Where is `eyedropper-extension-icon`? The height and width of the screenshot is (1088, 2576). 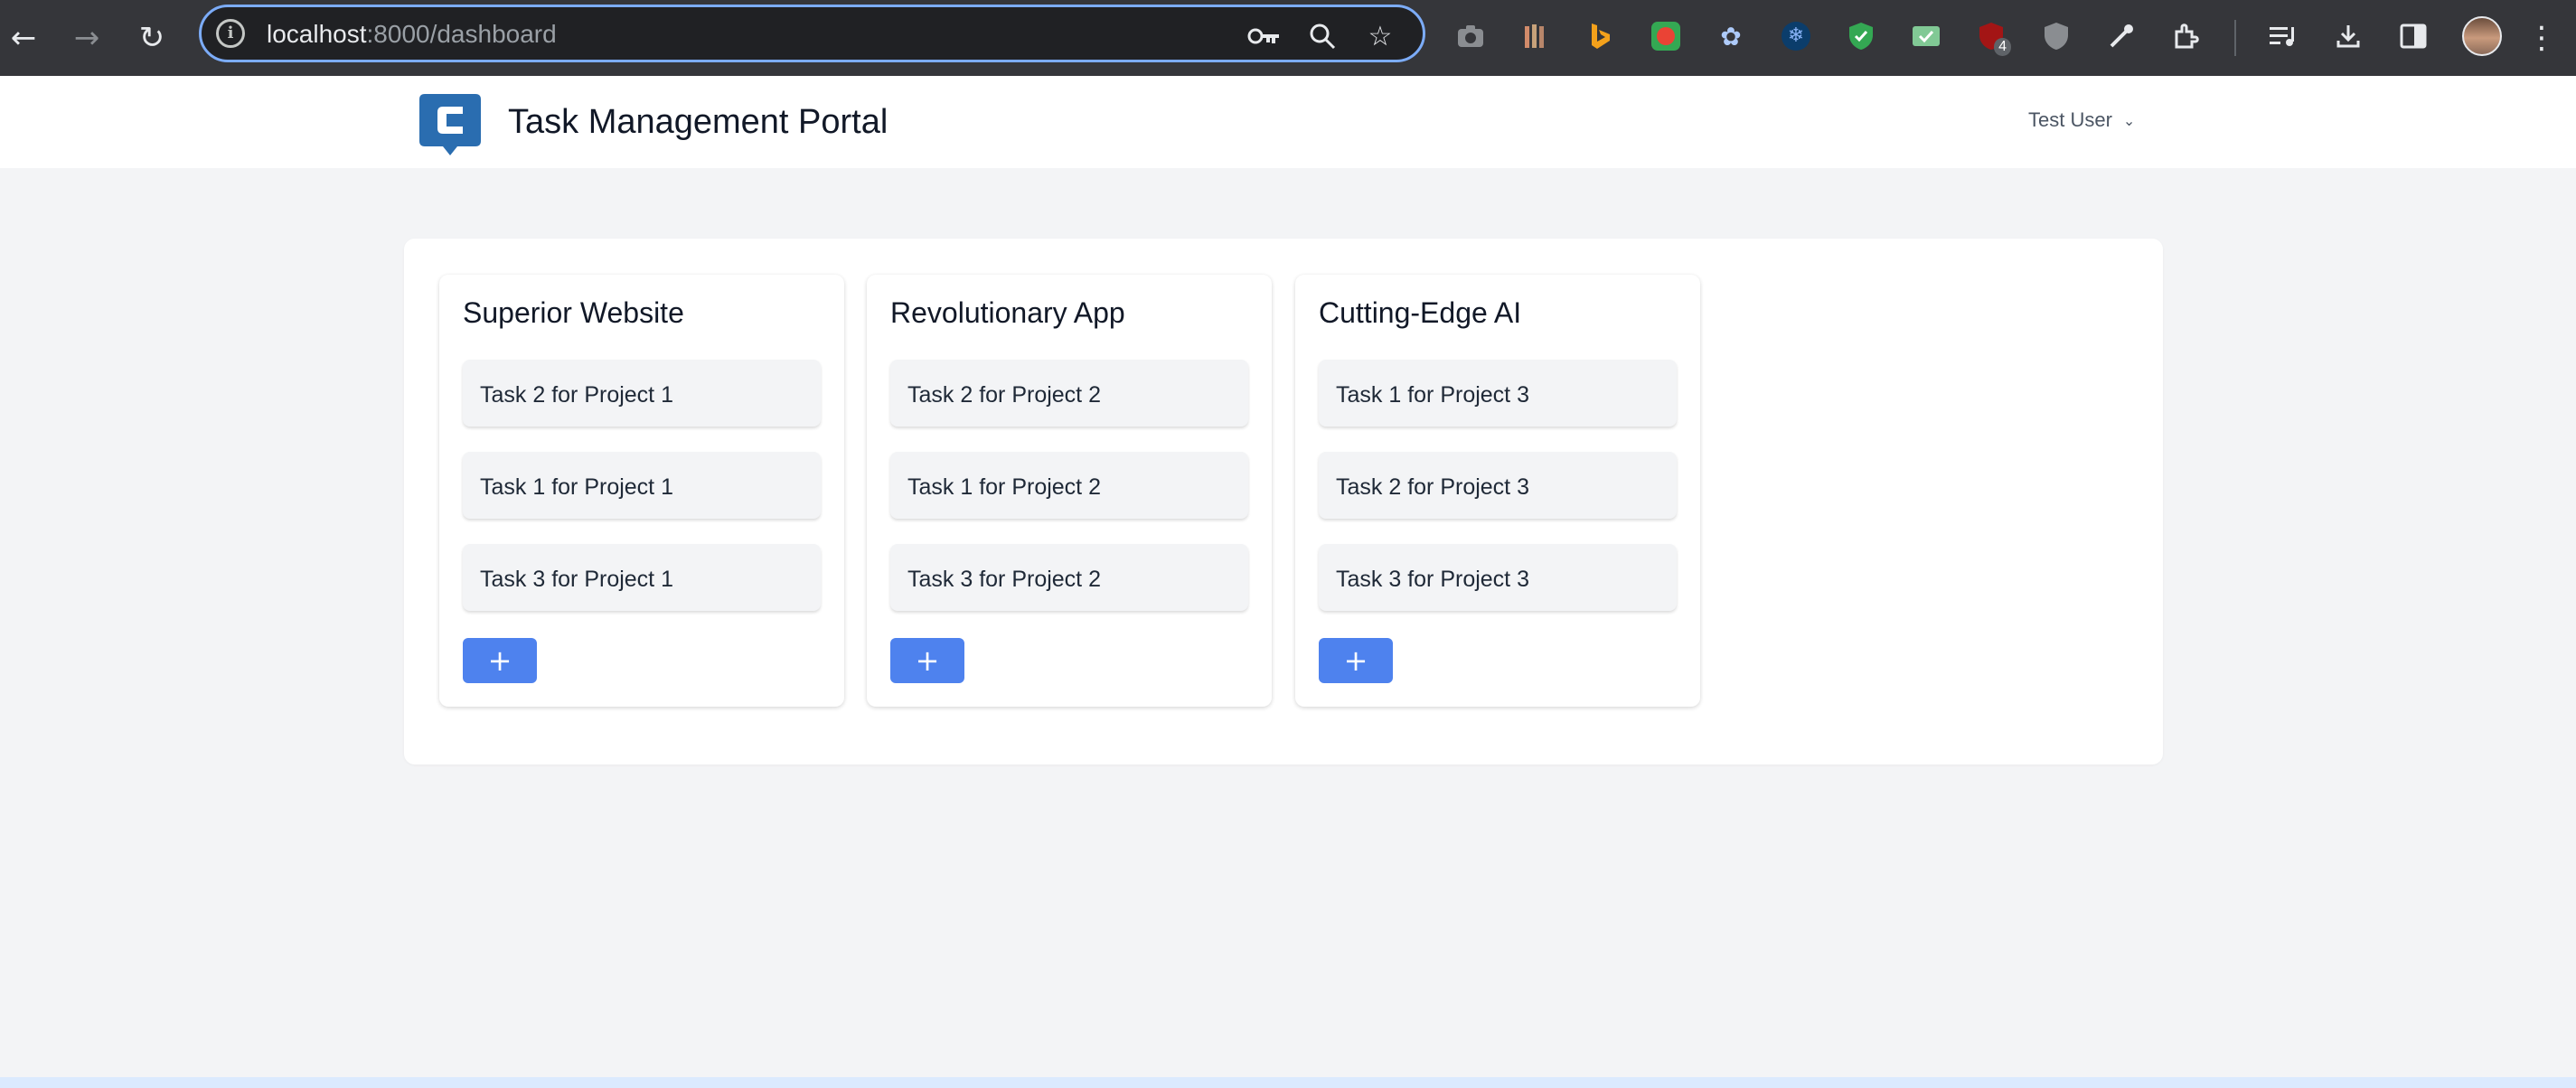 eyedropper-extension-icon is located at coordinates (2121, 36).